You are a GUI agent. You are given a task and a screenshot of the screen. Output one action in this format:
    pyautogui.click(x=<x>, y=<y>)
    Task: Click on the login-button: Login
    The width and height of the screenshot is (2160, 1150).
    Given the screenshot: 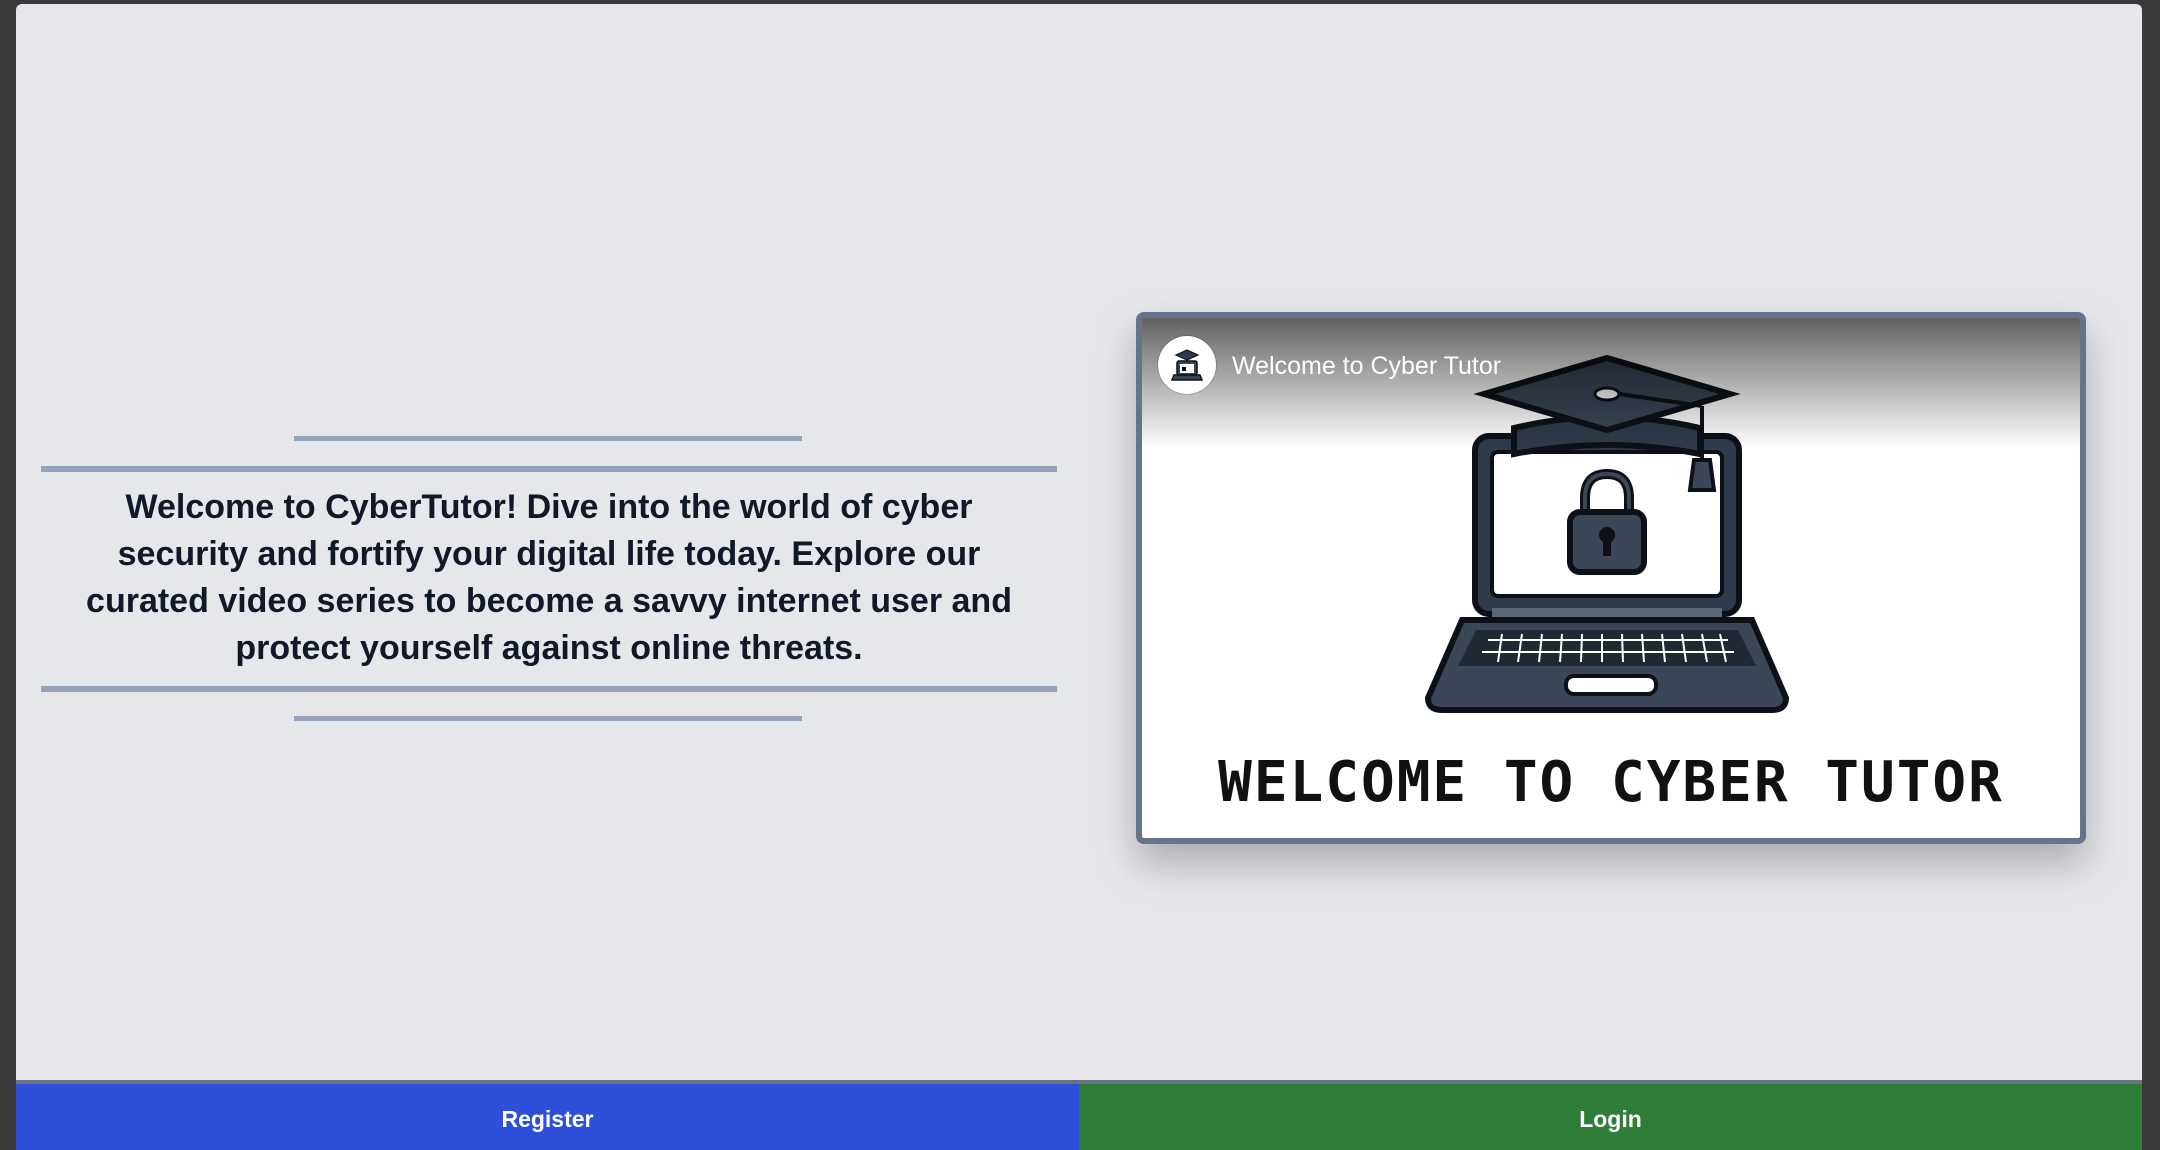 What is the action you would take?
    pyautogui.click(x=1610, y=1117)
    